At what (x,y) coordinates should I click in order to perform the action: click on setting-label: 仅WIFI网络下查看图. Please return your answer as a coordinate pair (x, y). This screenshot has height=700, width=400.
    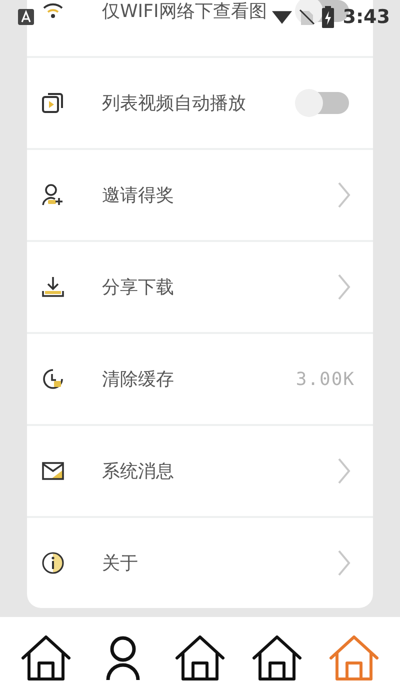
    Looking at the image, I should click on (184, 11).